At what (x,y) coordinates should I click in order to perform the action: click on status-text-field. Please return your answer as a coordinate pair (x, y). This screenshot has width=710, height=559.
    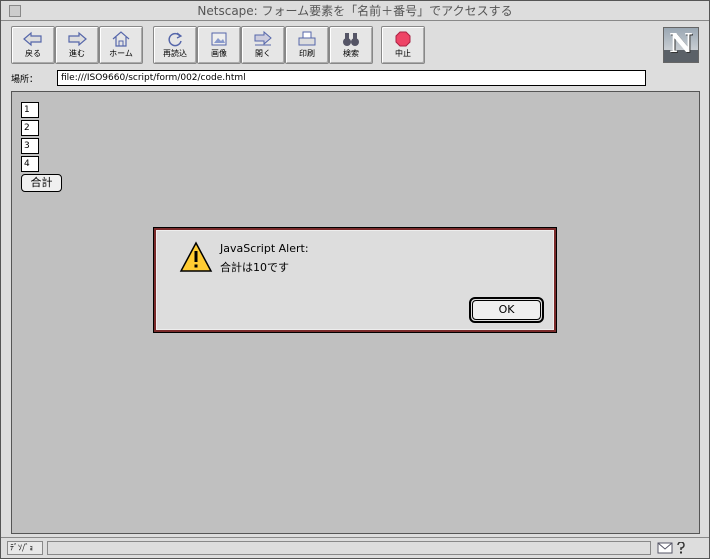
    Looking at the image, I should click on (349, 548).